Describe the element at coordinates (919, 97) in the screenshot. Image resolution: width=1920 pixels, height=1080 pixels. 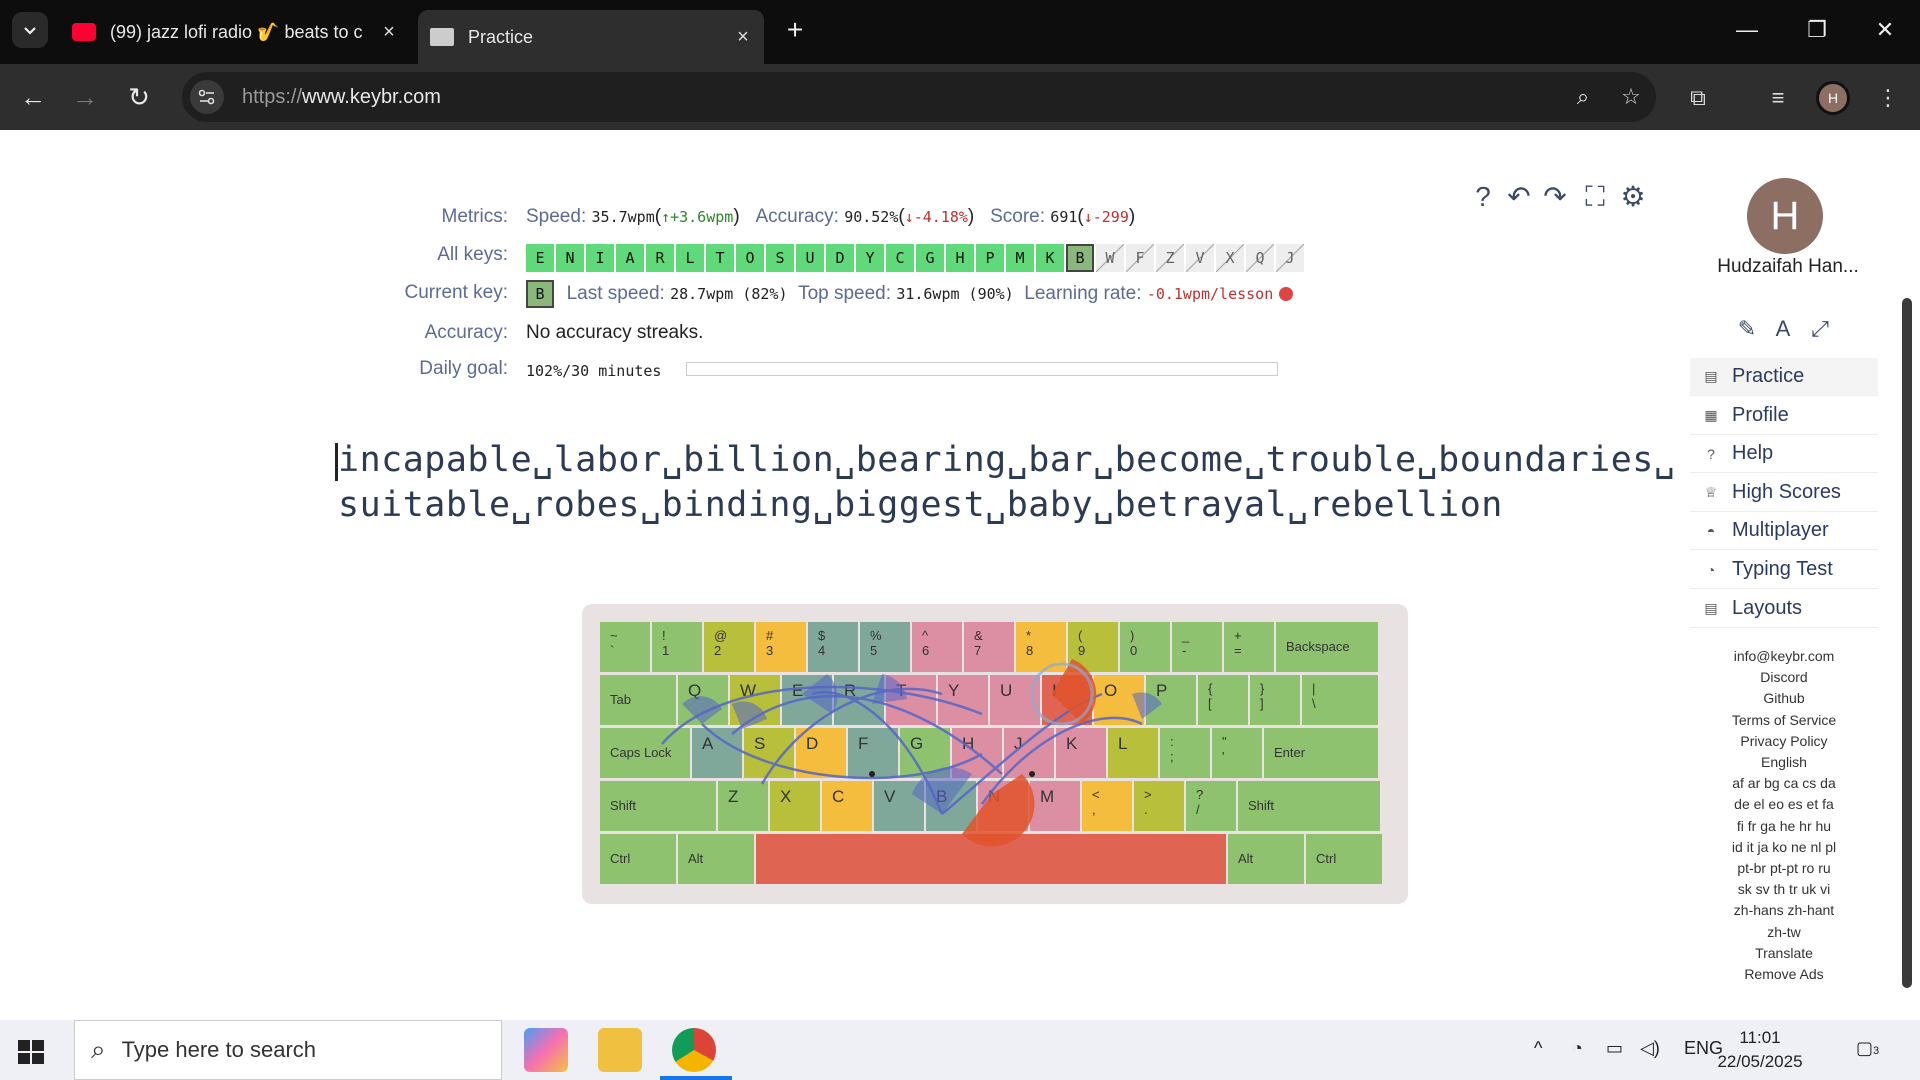
I see `address-bar: https://www.keybr.com ⌕ ☆` at that location.